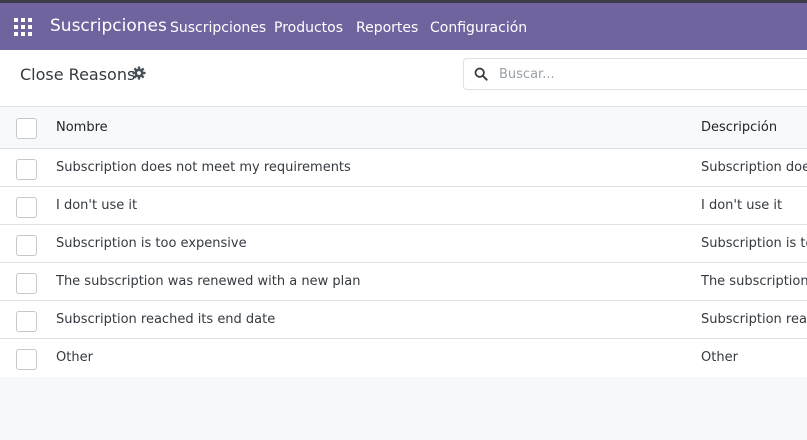  I want to click on menu-item-reportes: Reportes, so click(387, 28).